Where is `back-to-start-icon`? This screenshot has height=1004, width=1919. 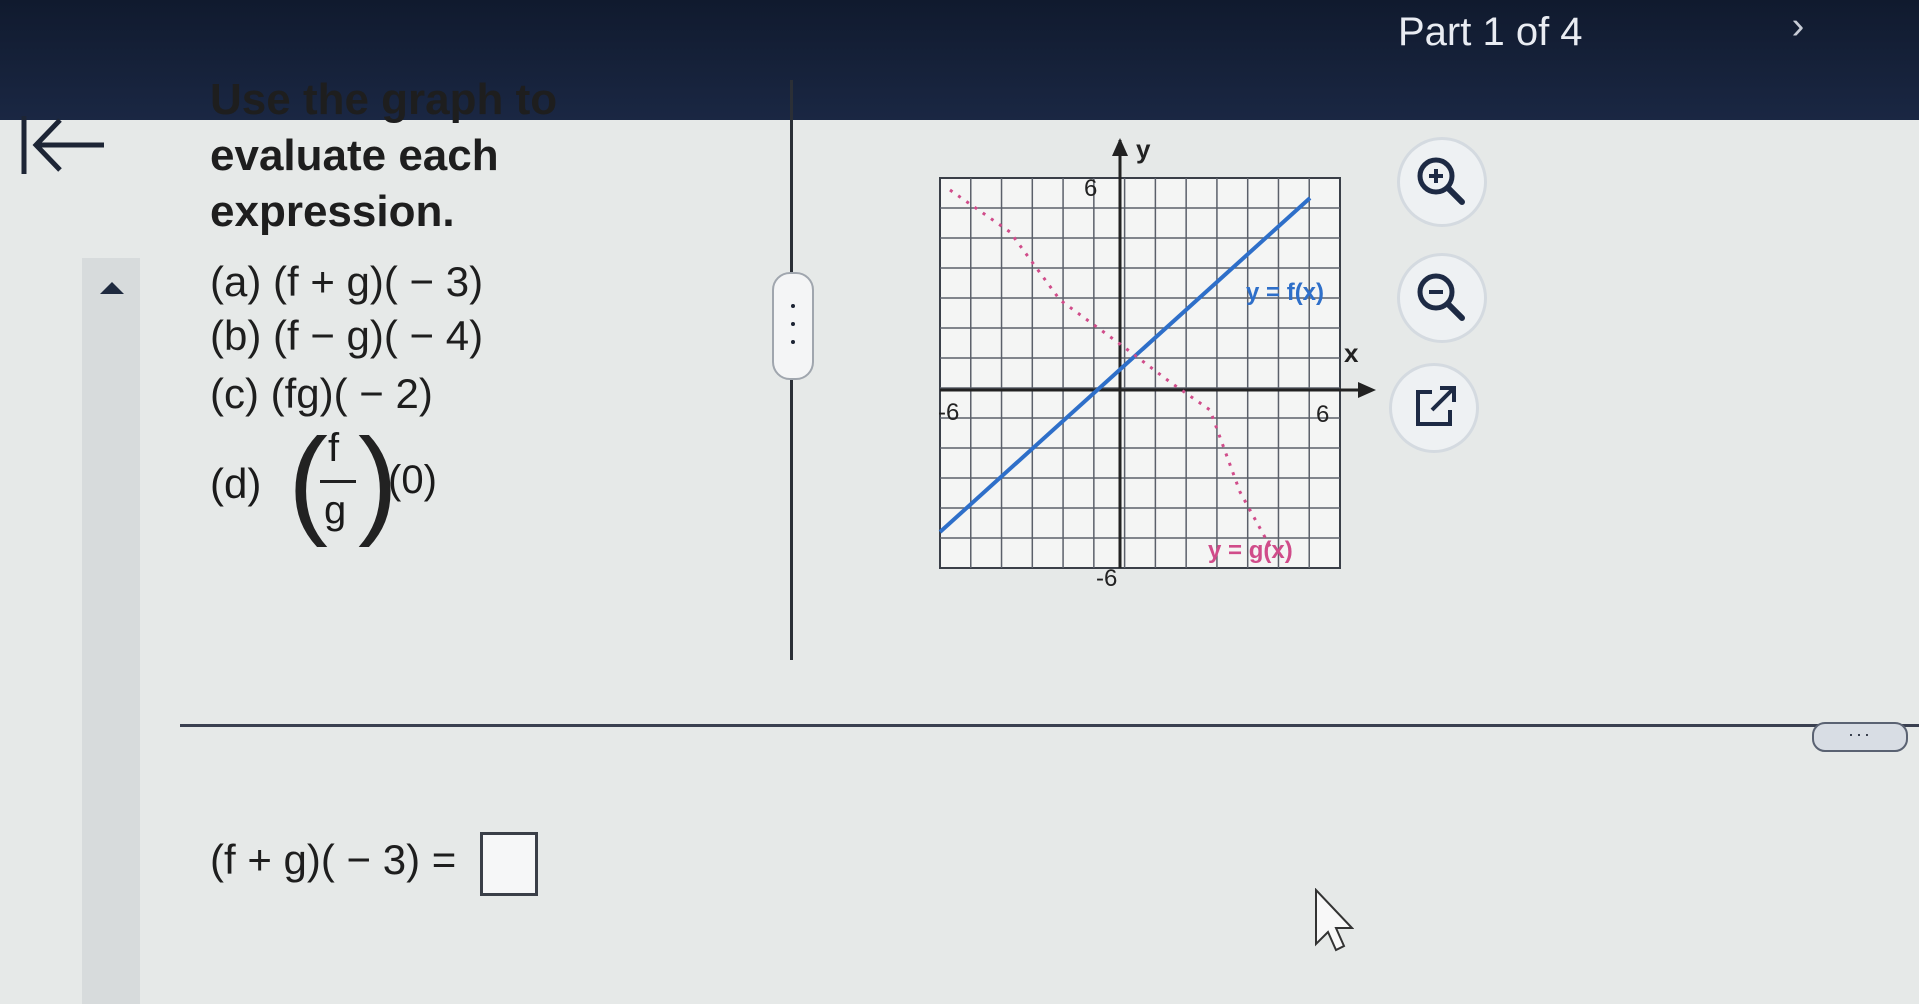
back-to-start-icon is located at coordinates (62, 145).